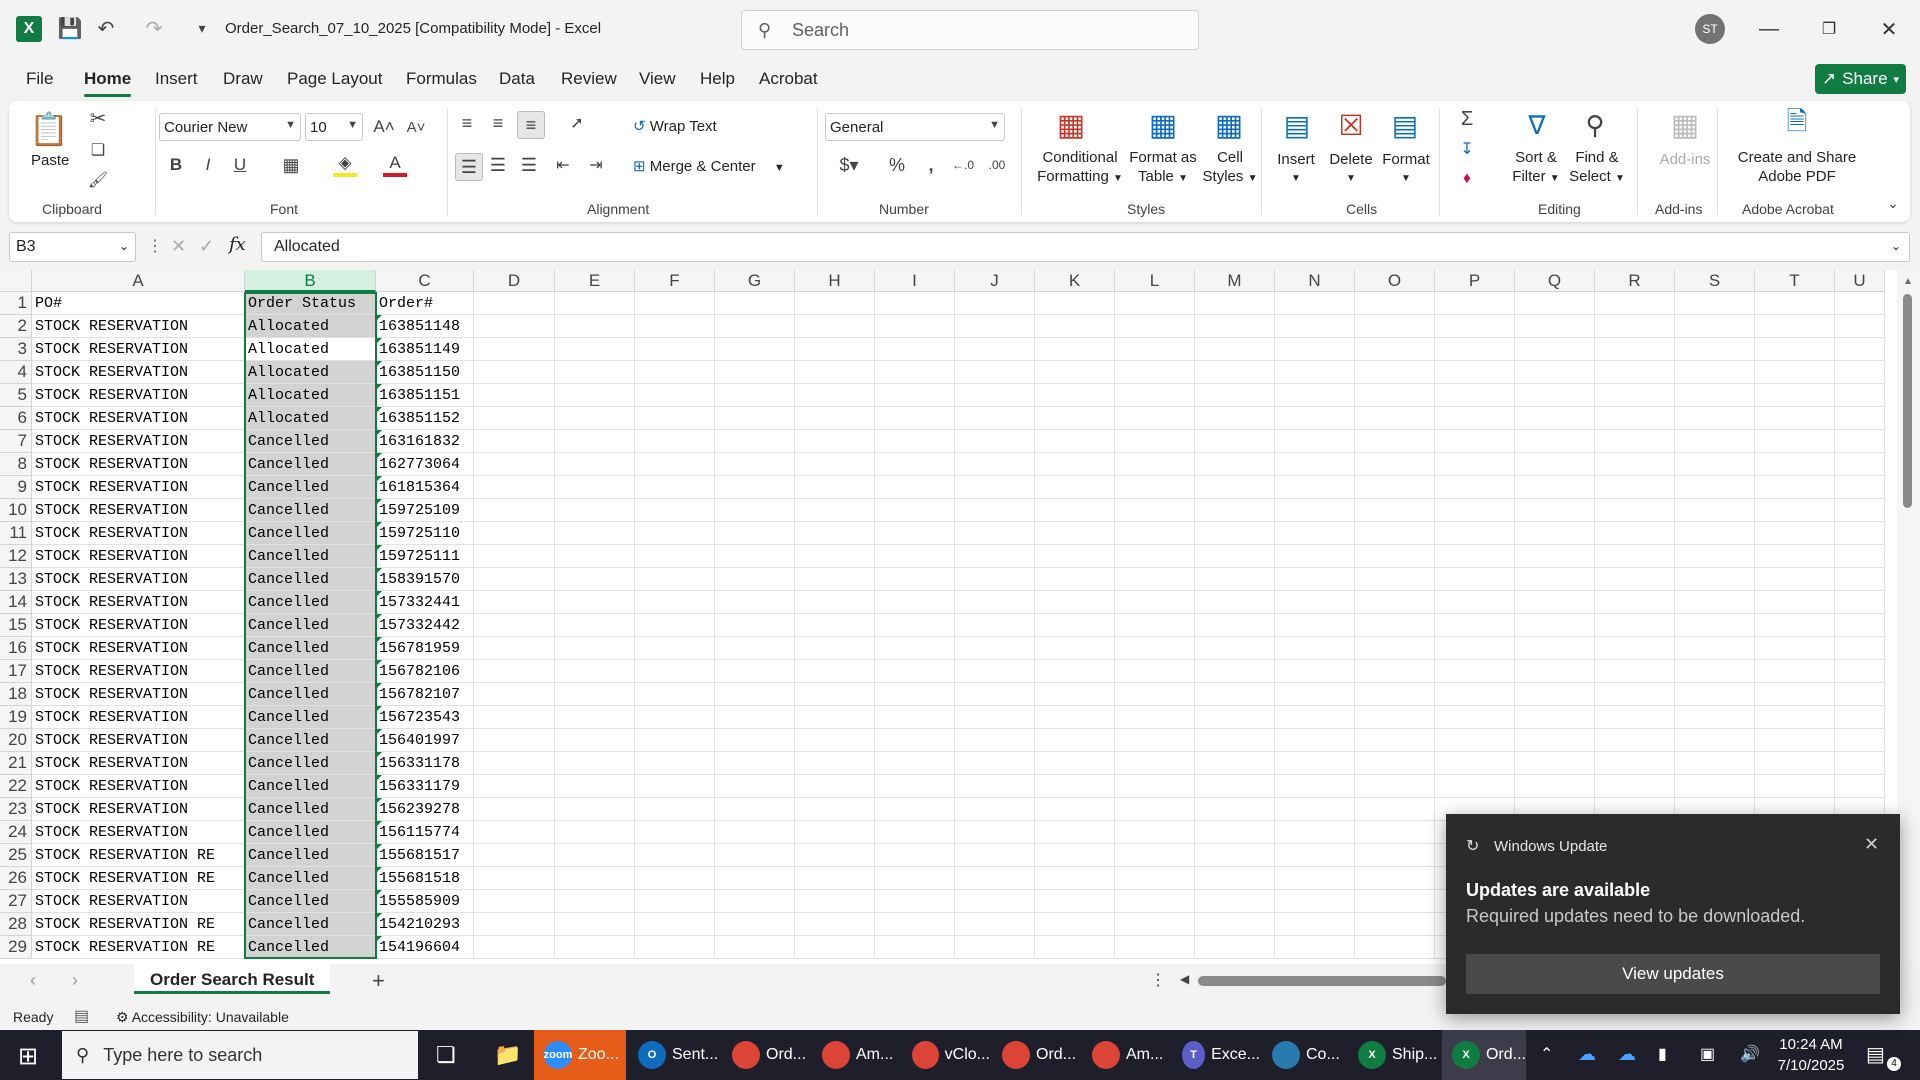 The image size is (1920, 1080). I want to click on row-header: 2, so click(16, 326).